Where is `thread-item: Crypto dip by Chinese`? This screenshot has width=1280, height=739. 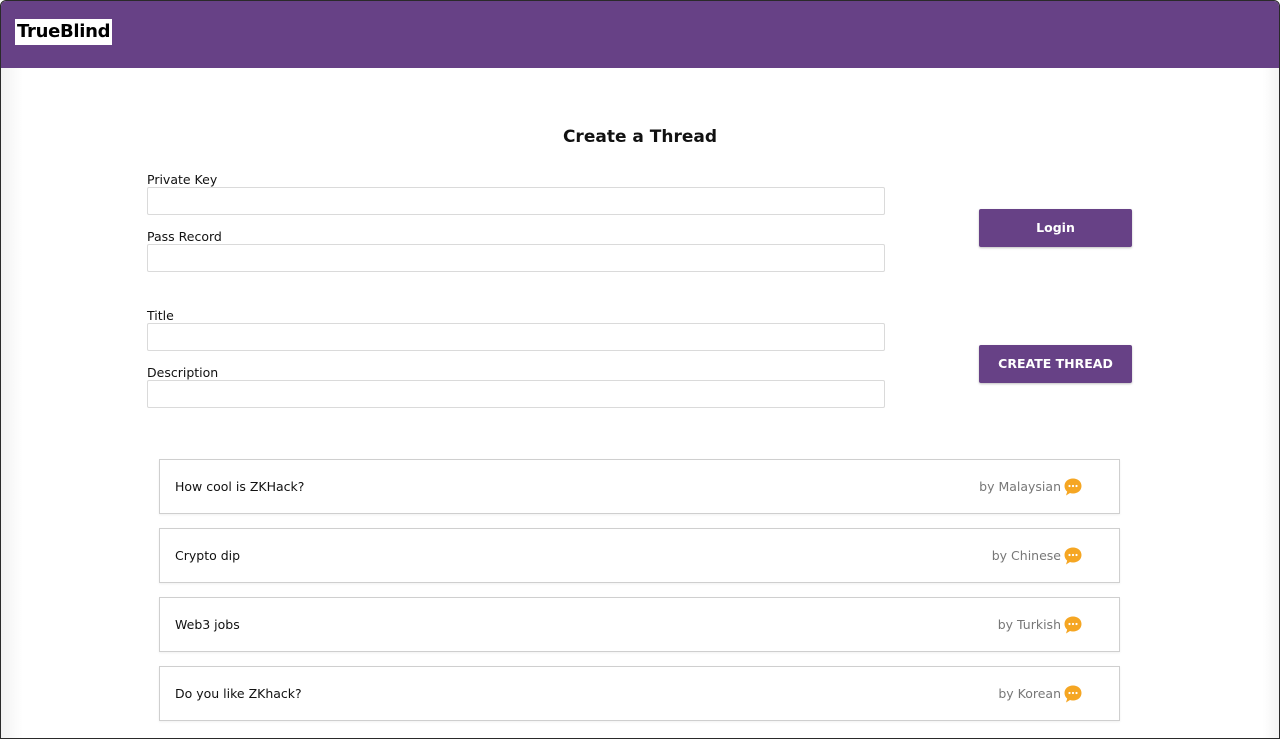
thread-item: Crypto dip by Chinese is located at coordinates (639, 555).